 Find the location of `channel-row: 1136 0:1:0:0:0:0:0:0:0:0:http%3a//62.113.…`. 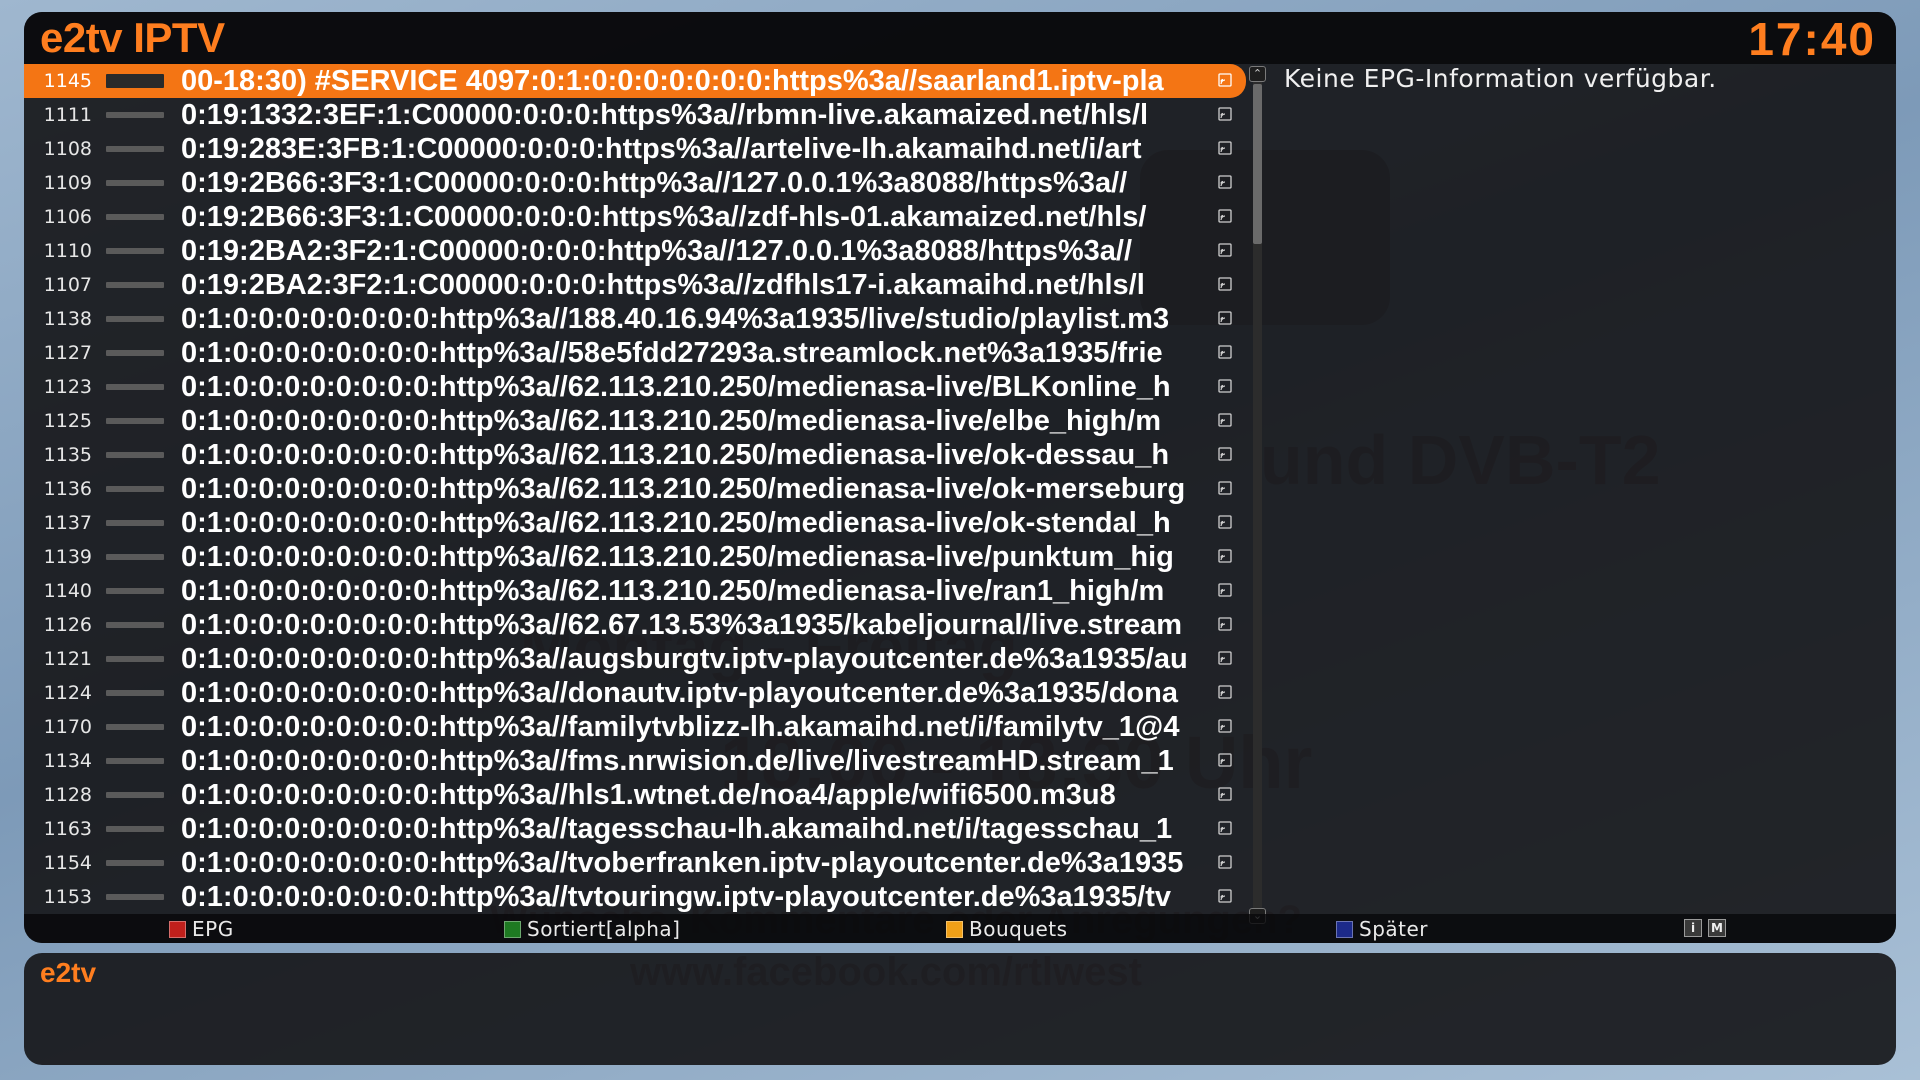

channel-row: 1136 0:1:0:0:0:0:0:0:0:0:http%3a//62.113.… is located at coordinates (635, 489).